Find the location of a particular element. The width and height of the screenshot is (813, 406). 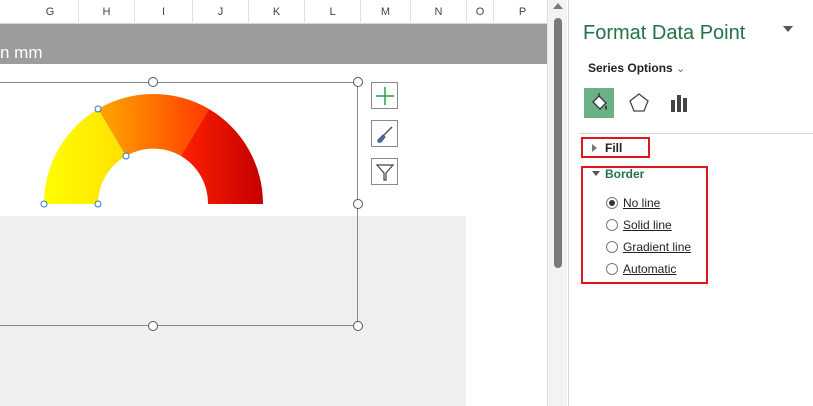

plus-icon is located at coordinates (384, 95).